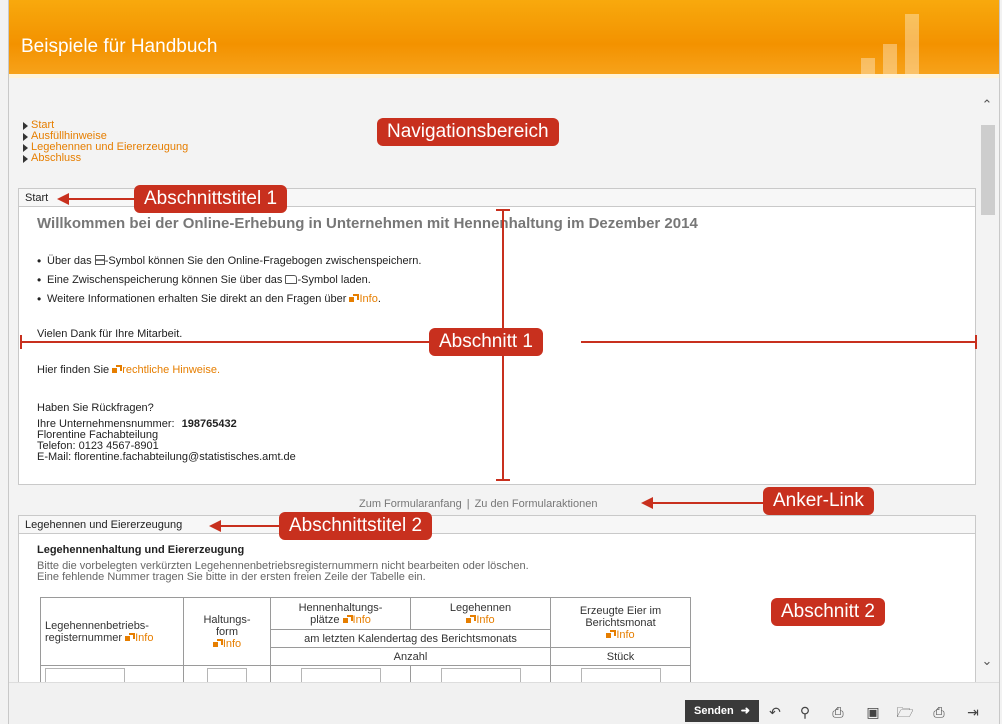 The image size is (1002, 724). I want to click on header-text: Legehennenbetriebs-, so click(97, 625).